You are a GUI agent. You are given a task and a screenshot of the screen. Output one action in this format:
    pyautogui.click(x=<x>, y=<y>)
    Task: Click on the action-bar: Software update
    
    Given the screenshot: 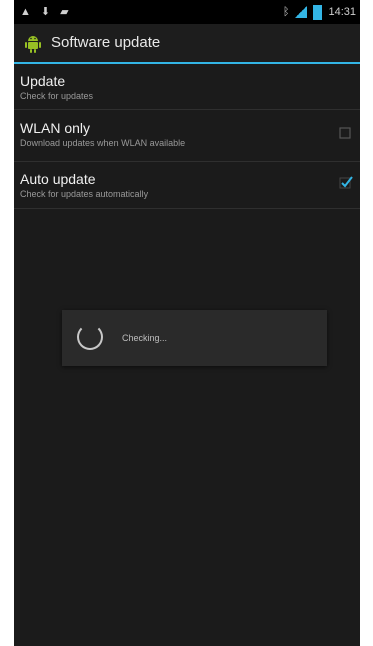 What is the action you would take?
    pyautogui.click(x=187, y=44)
    